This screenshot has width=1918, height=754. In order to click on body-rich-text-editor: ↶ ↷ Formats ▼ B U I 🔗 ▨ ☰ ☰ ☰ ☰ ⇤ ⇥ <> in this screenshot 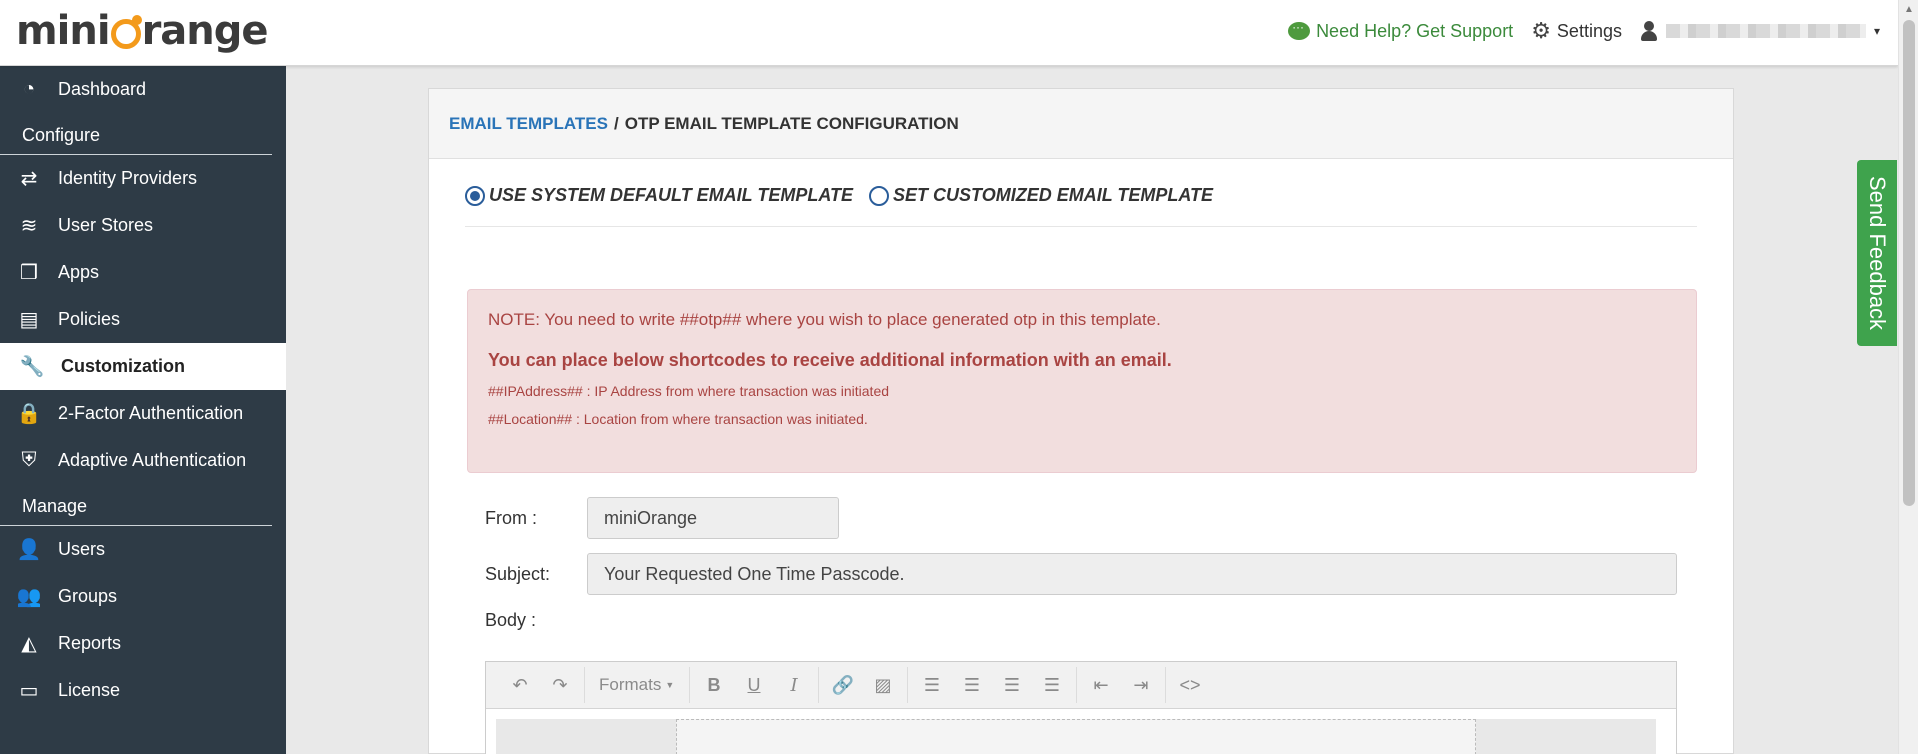, I will do `click(1081, 707)`.